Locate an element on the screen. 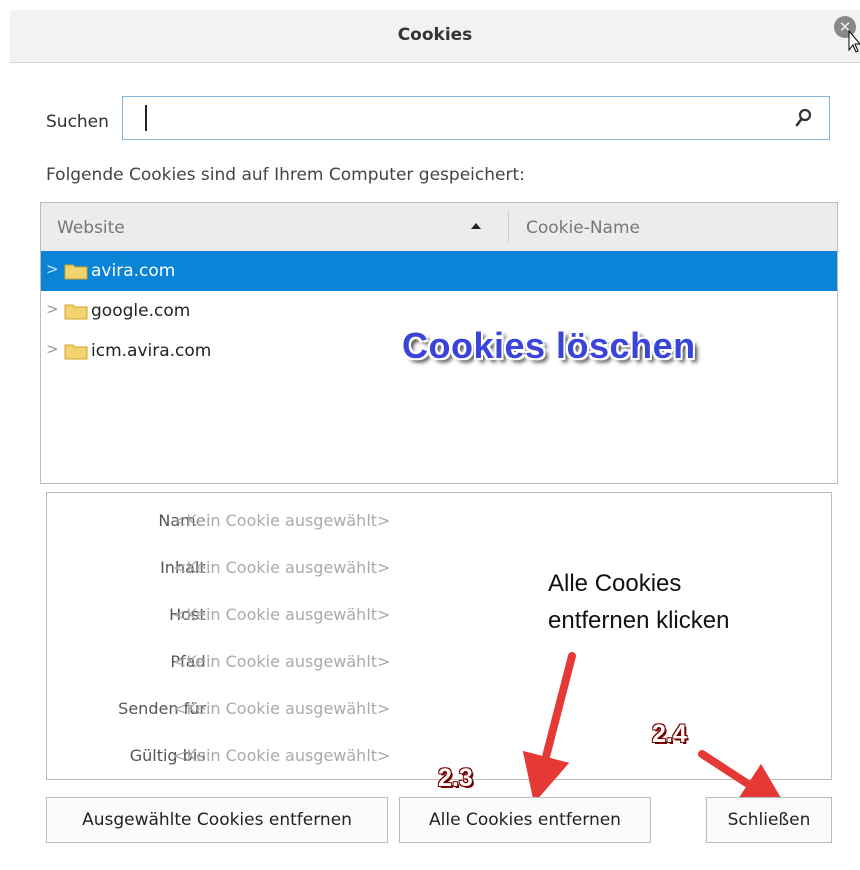 This screenshot has width=860, height=870. detail-row: Pfad: <Kein Cookie ausgewählt> is located at coordinates (440, 667).